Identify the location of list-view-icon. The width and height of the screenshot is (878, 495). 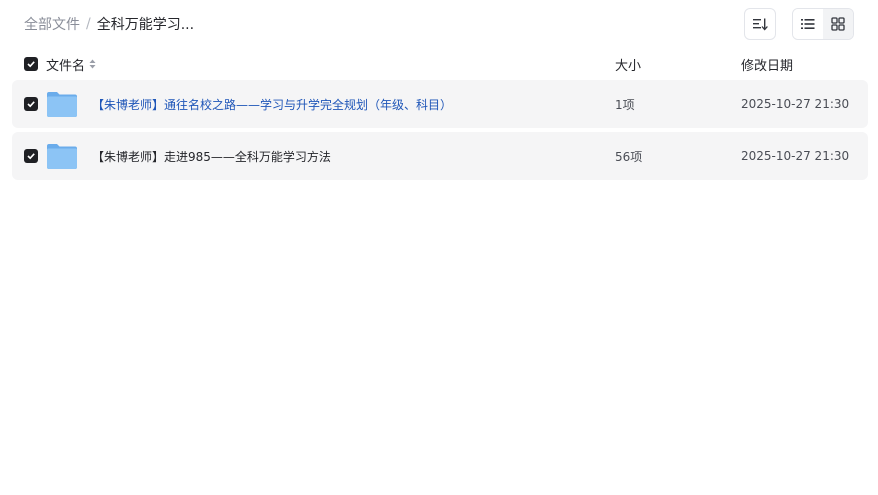
(808, 24).